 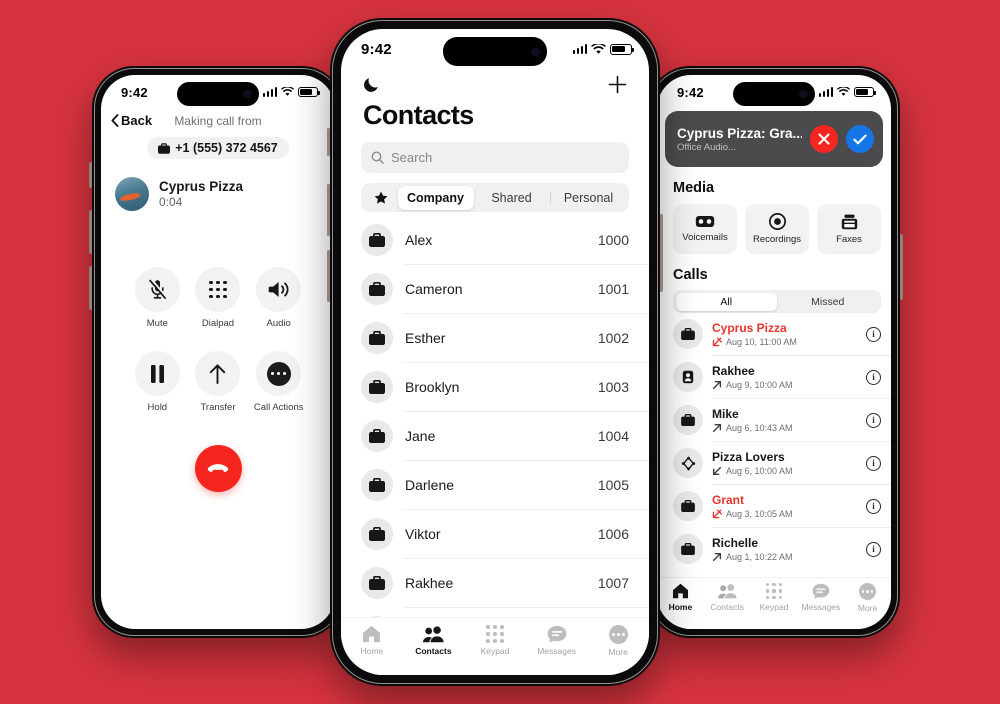 I want to click on plus-icon, so click(x=617, y=84).